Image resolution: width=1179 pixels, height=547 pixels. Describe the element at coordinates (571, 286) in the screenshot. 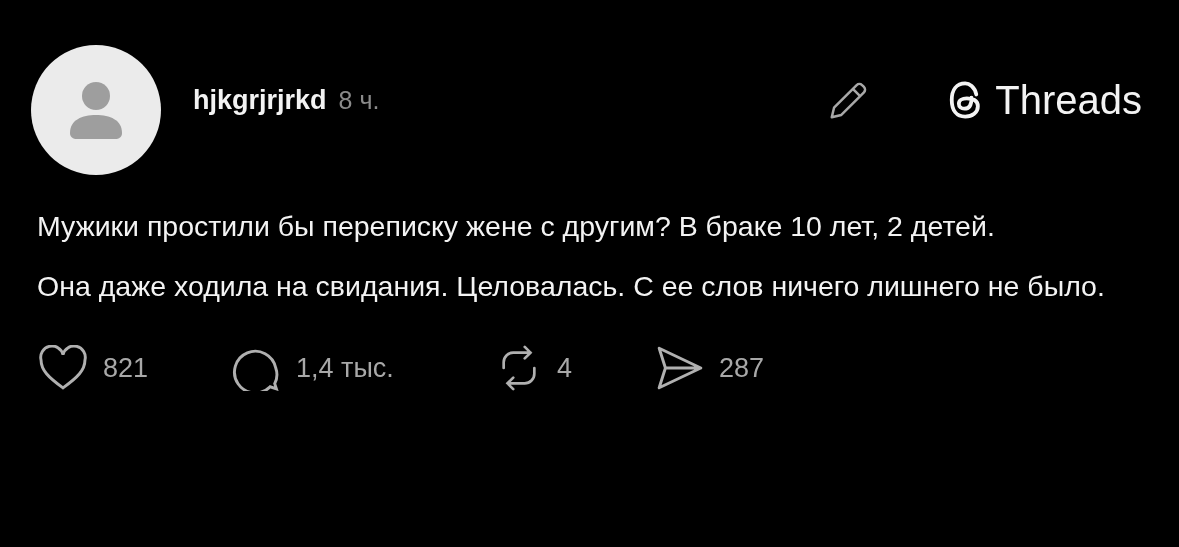

I see `post-text: Она даже ходила на свидания. Целовалась. С ее слов ничего лишнего не было.` at that location.